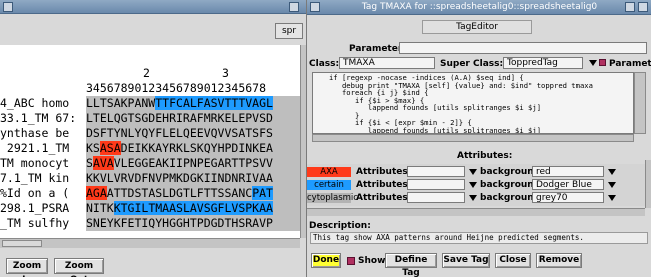  What do you see at coordinates (329, 185) in the screenshot?
I see `tag-name-swatch: certain` at bounding box center [329, 185].